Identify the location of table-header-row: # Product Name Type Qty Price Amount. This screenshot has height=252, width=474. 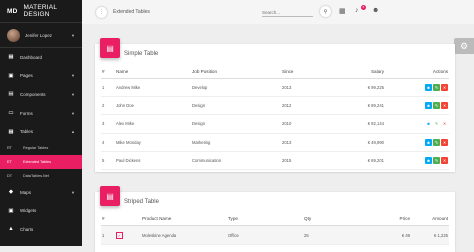
(275, 219).